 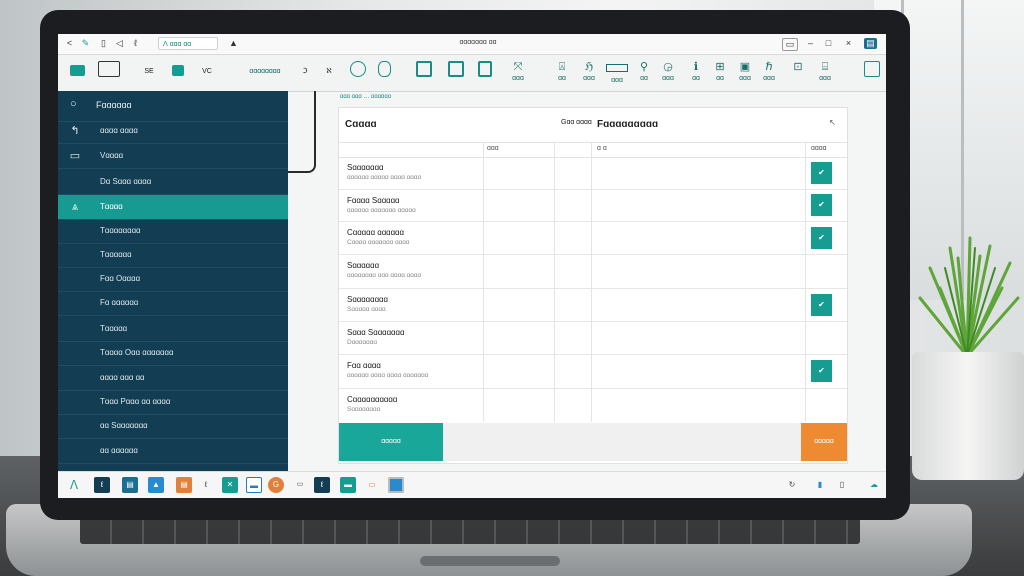 I want to click on sidebar-item: Tɑɑɑɑɑ, so click(x=173, y=329).